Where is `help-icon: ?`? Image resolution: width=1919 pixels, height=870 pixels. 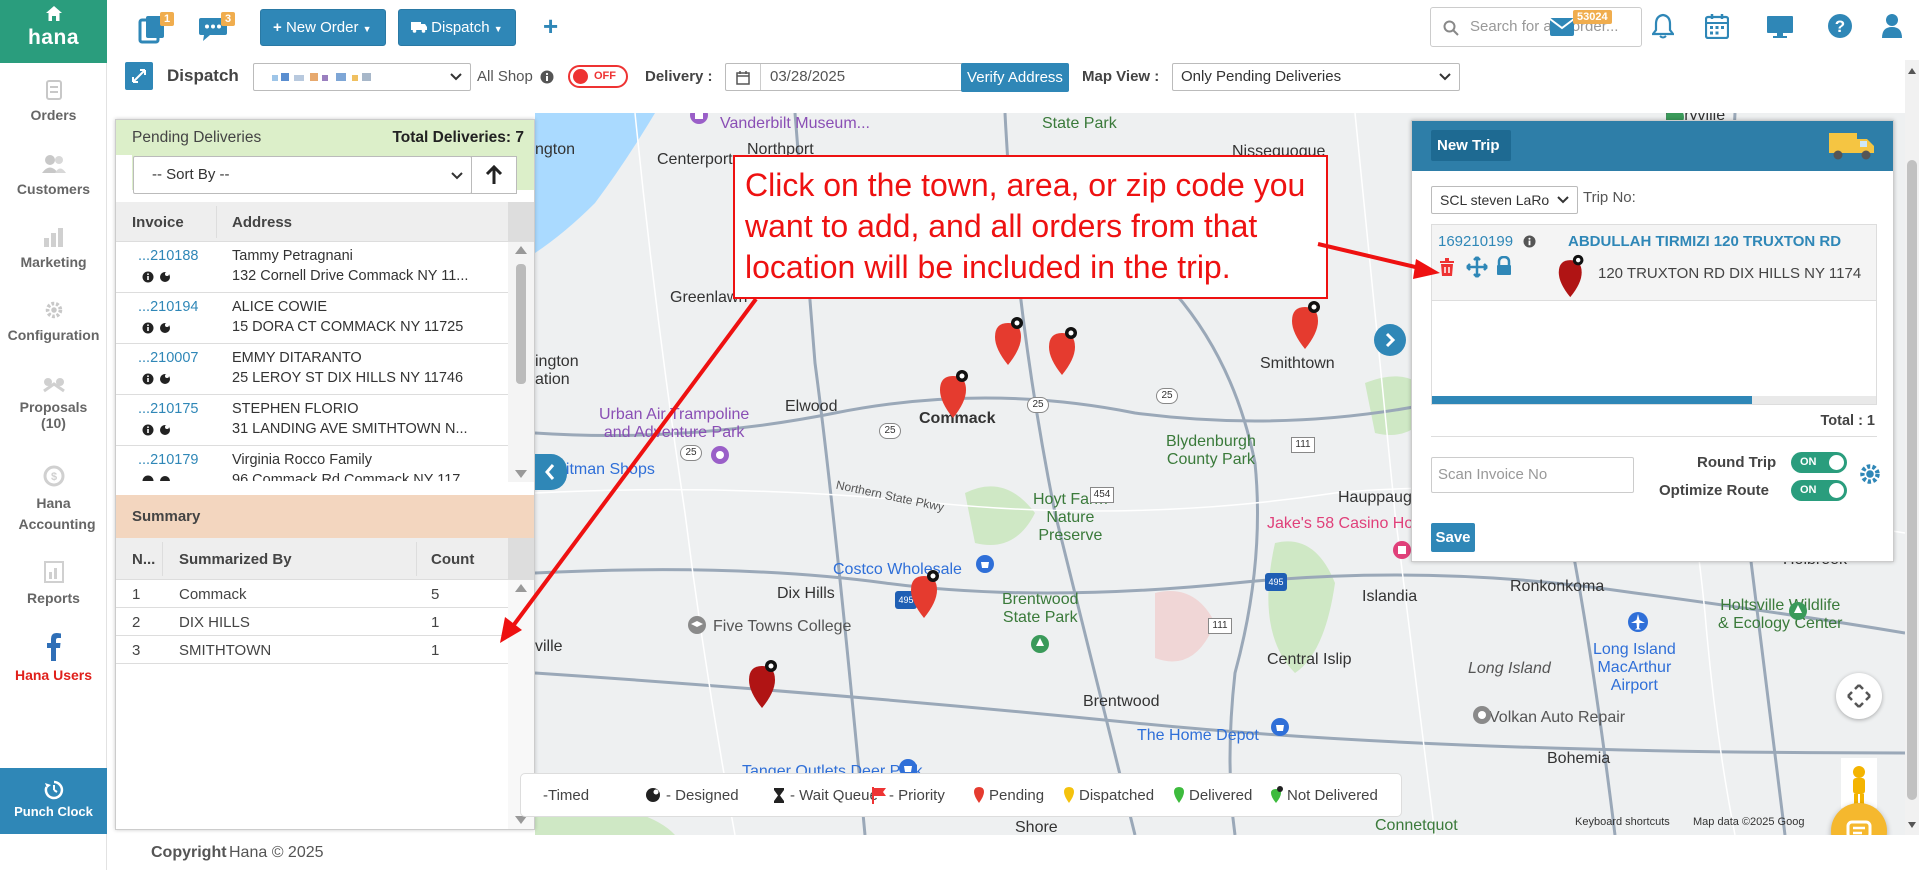 help-icon: ? is located at coordinates (1840, 26).